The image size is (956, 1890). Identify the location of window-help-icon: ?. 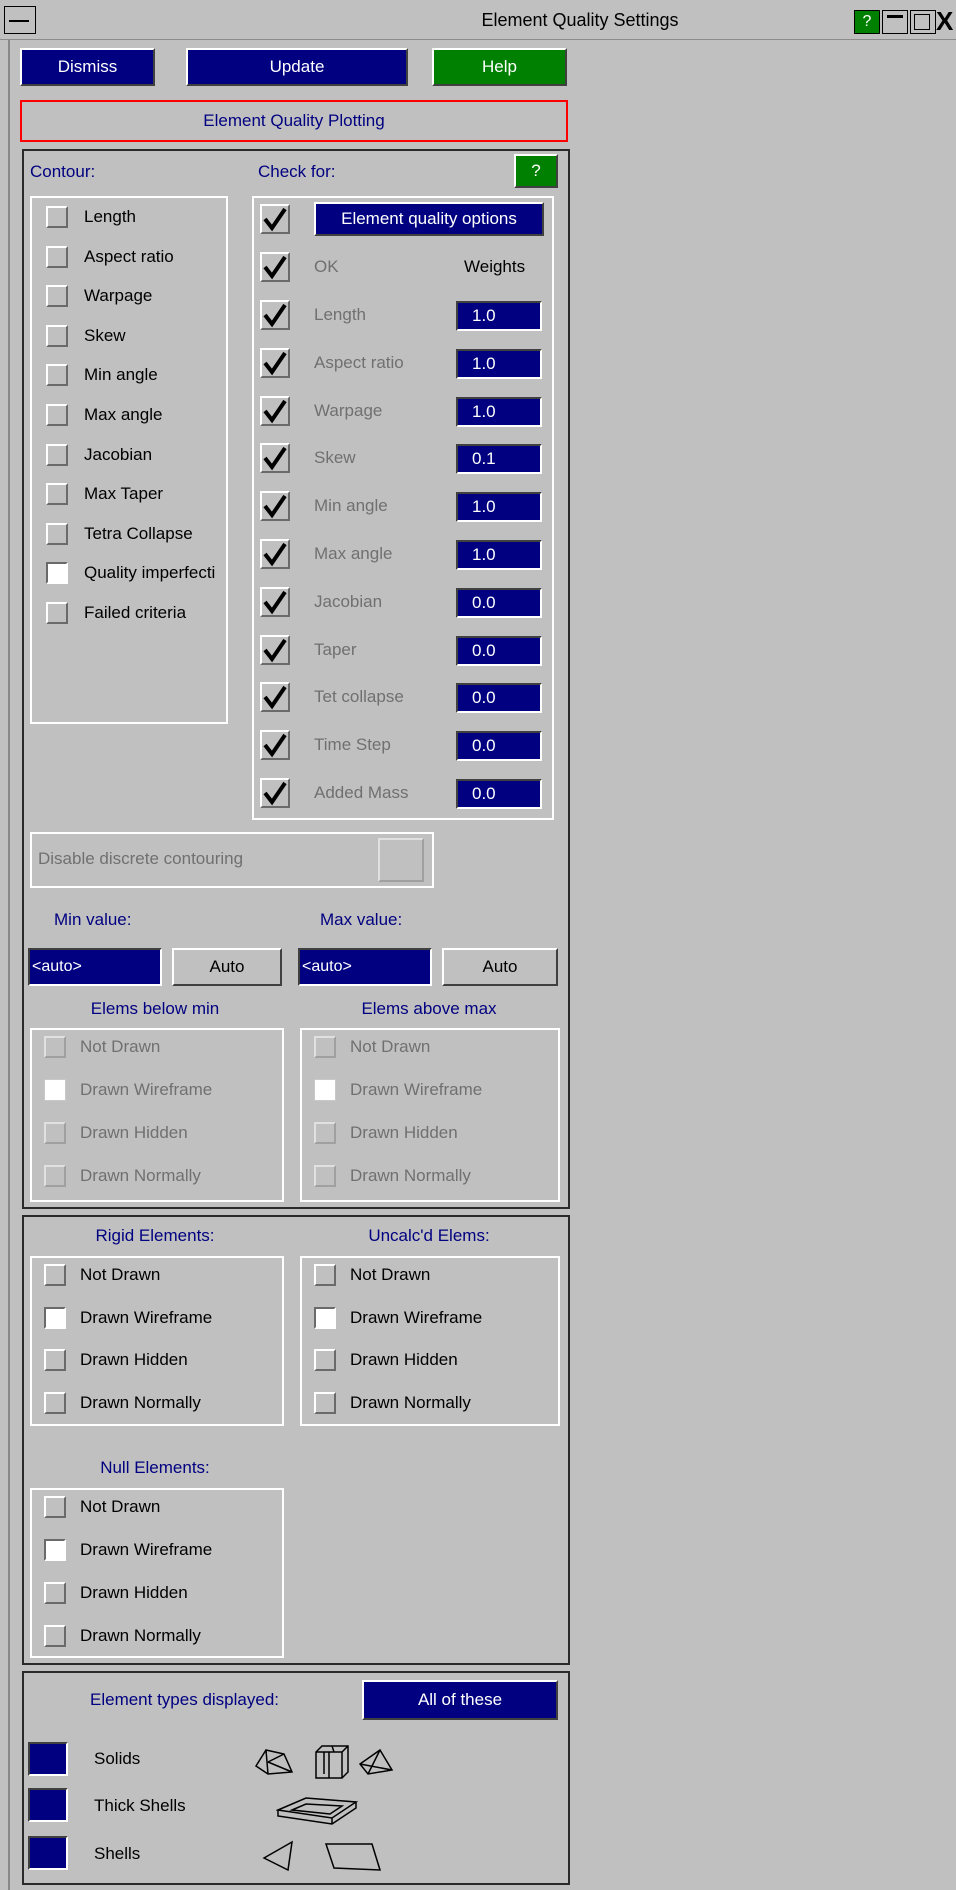
(867, 22).